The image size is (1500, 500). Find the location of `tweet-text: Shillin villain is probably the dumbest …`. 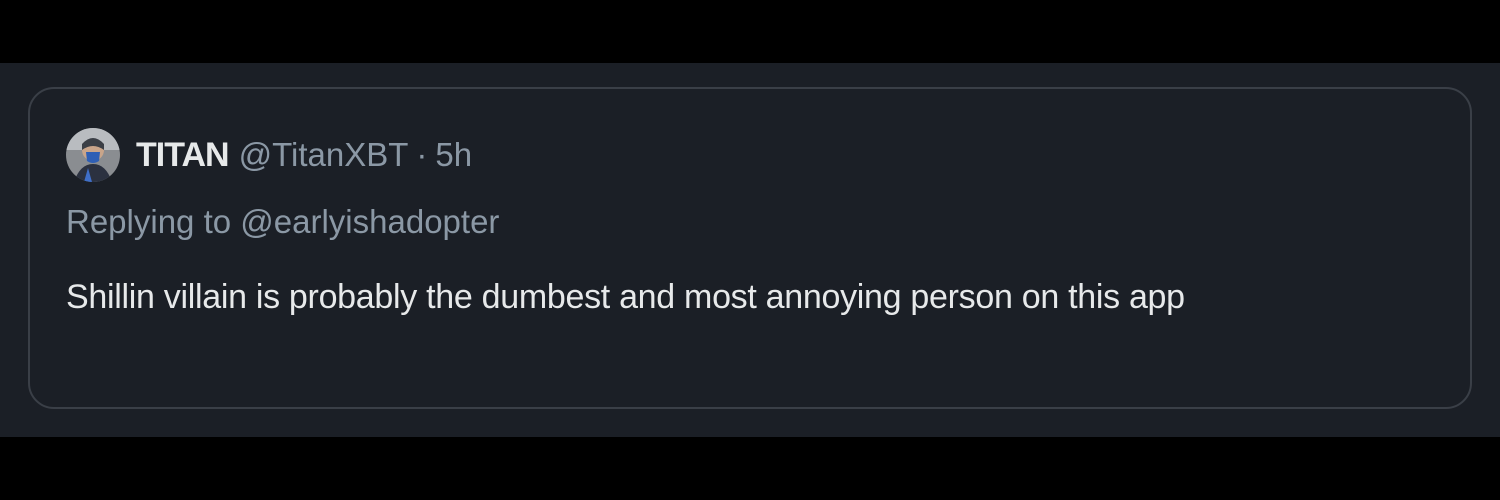

tweet-text: Shillin villain is probably the dumbest … is located at coordinates (625, 297).